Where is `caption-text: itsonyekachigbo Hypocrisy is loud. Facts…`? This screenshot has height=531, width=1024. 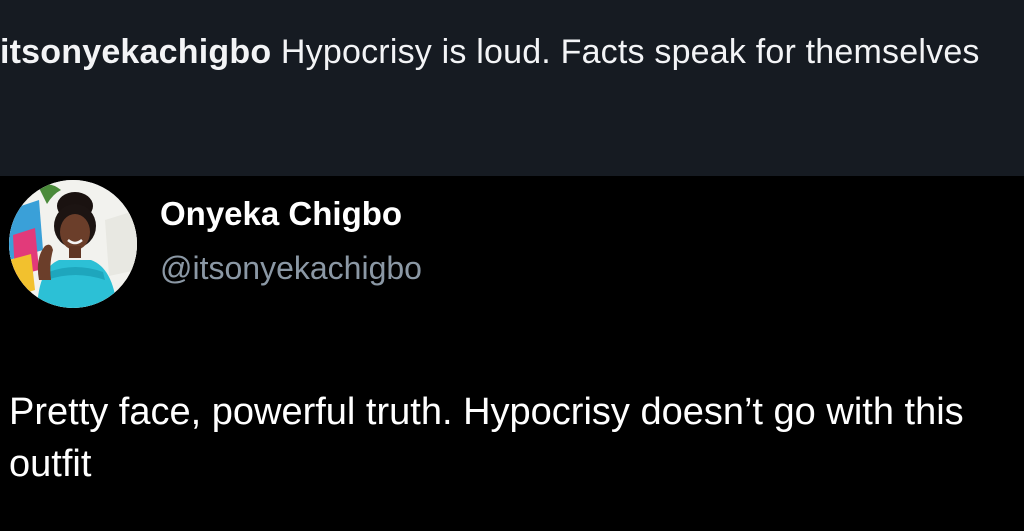
caption-text: itsonyekachigbo Hypocrisy is loud. Facts… is located at coordinates (500, 52).